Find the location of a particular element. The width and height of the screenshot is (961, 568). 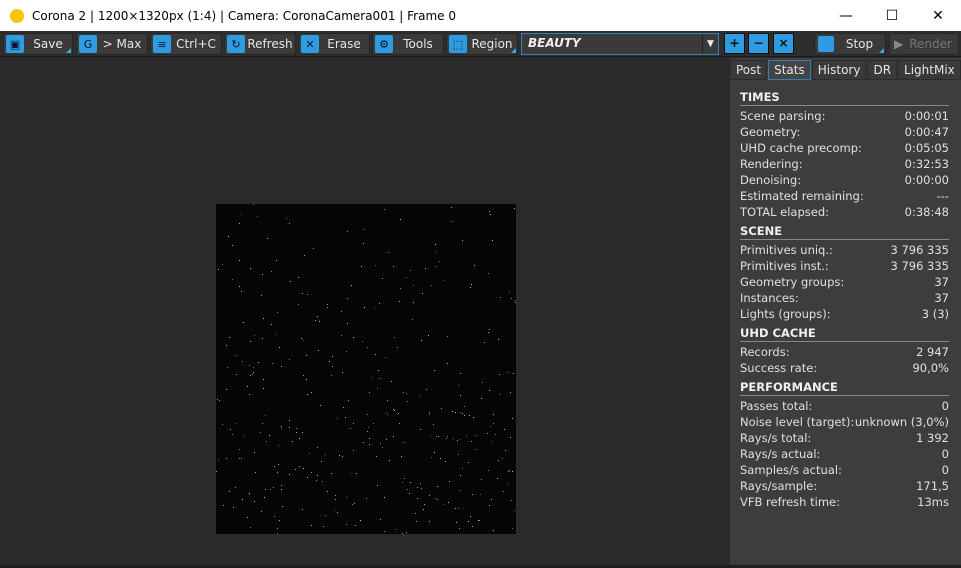

stat-label: Records: is located at coordinates (765, 352).